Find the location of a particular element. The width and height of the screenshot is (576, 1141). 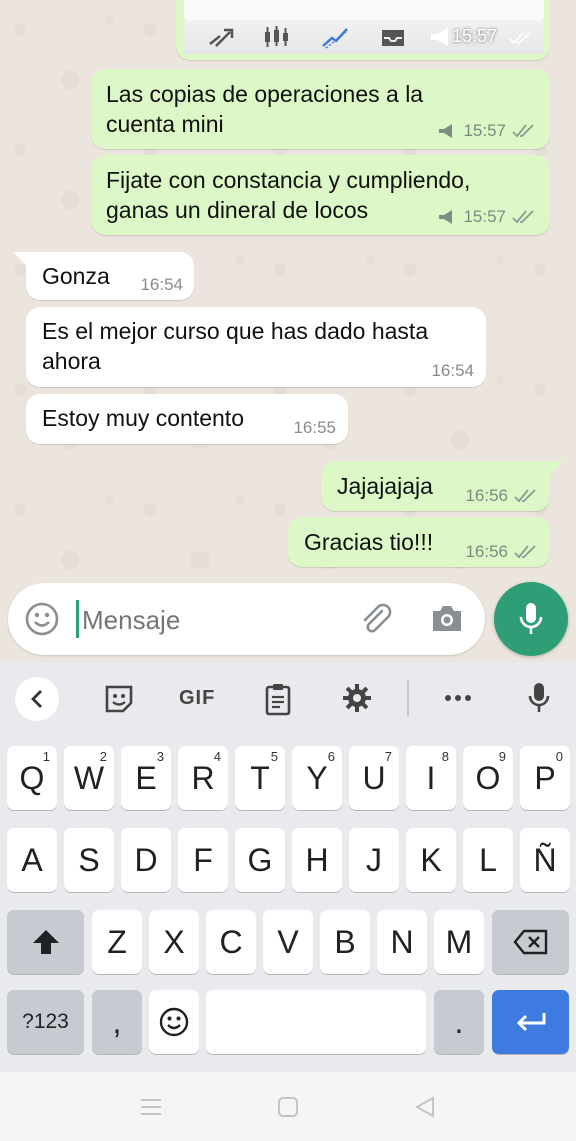

message-time: 16:56 is located at coordinates (486, 551).